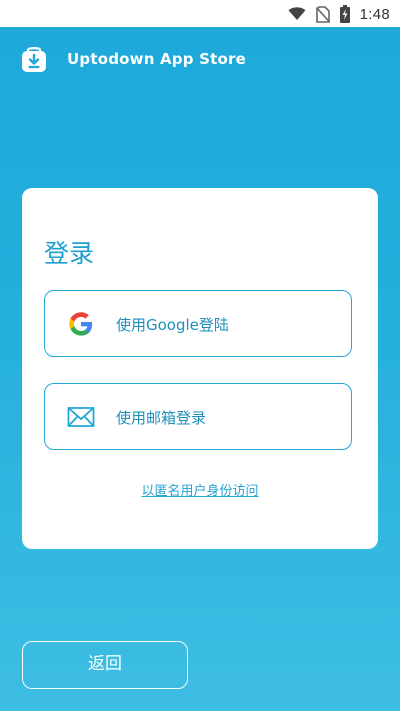 This screenshot has height=711, width=400. What do you see at coordinates (322, 14) in the screenshot?
I see `no-sim-icon` at bounding box center [322, 14].